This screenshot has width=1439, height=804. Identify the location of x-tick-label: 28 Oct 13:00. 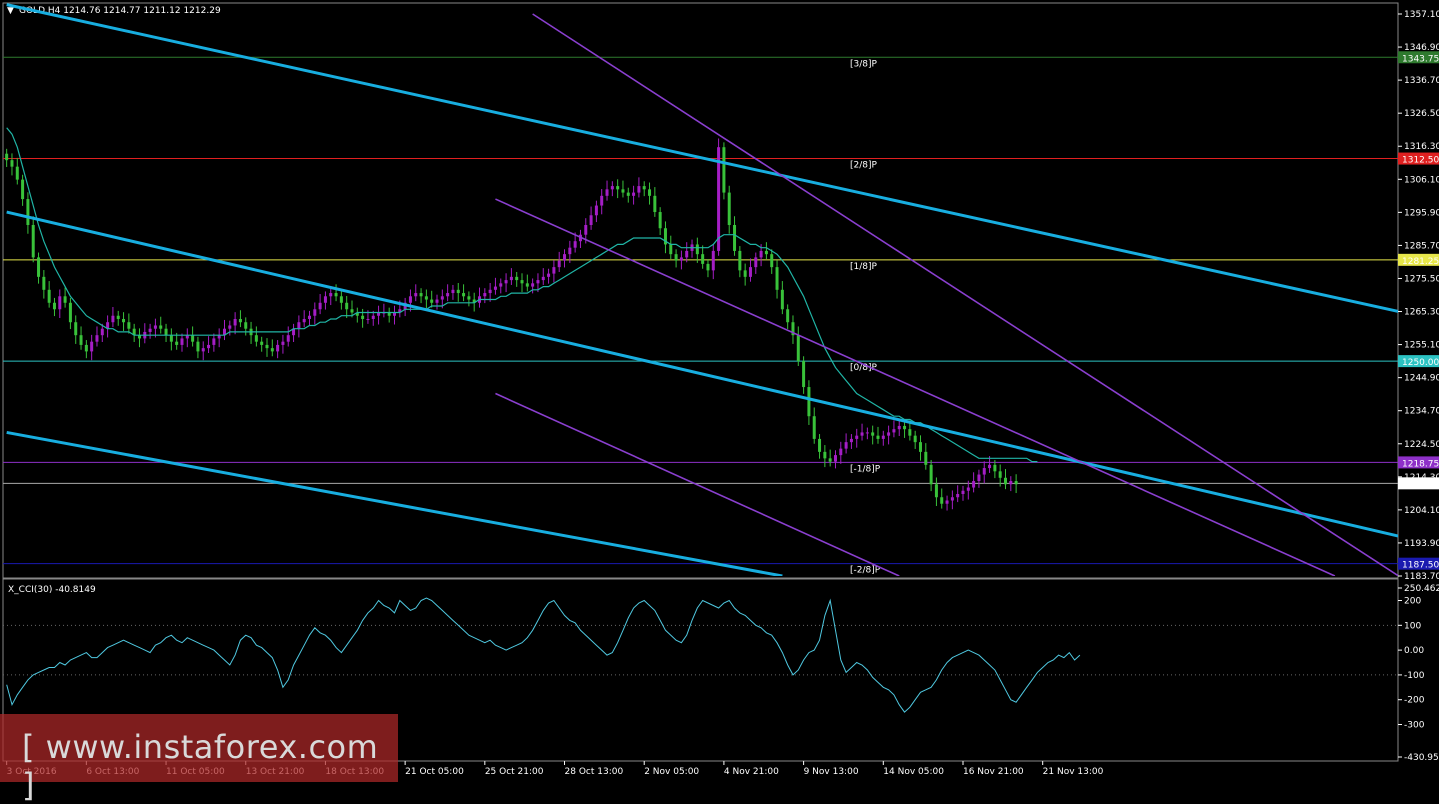
(594, 772).